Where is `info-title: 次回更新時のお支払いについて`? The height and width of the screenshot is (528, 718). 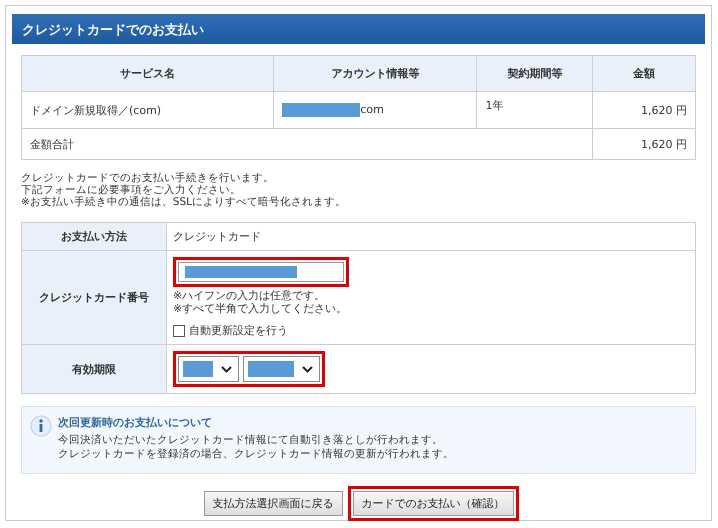 info-title: 次回更新時のお支払いについて is located at coordinates (135, 422).